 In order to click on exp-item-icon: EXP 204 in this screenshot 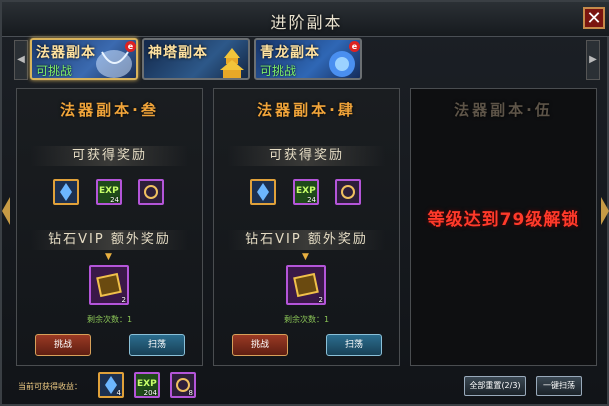, I will do `click(147, 385)`.